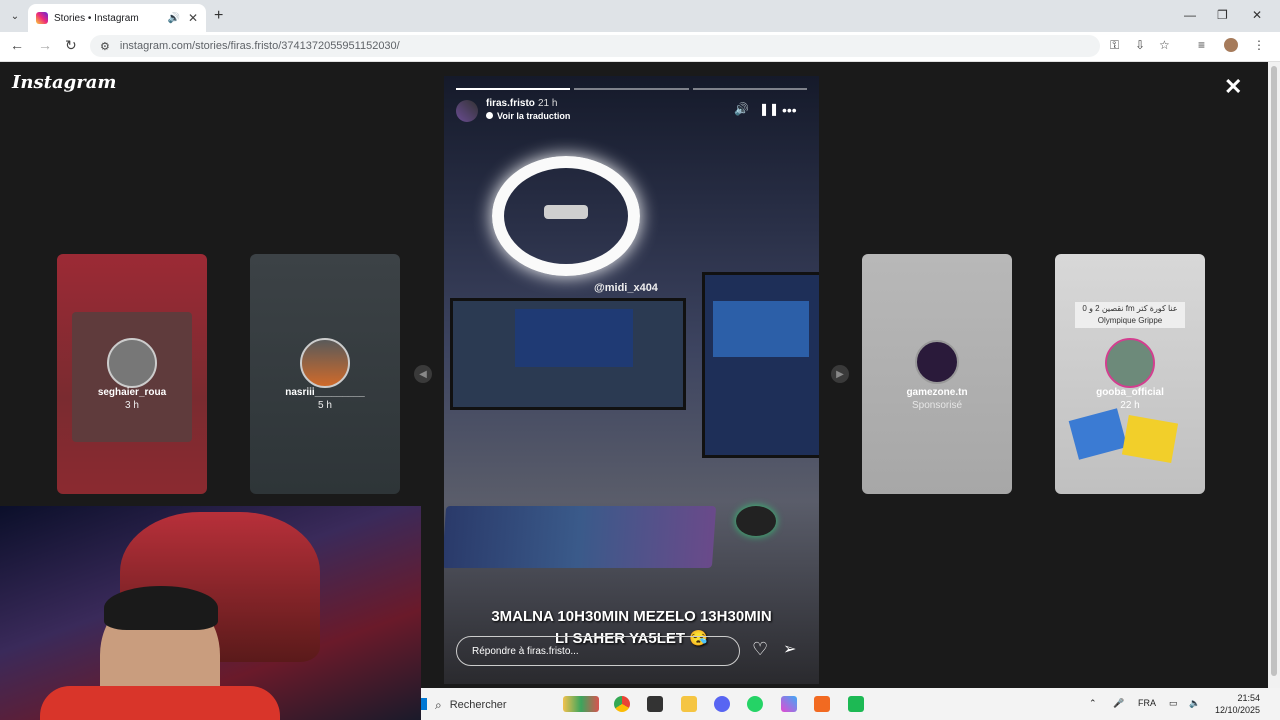 The width and height of the screenshot is (1280, 720). What do you see at coordinates (15, 16) in the screenshot?
I see `tab-list-chevron-icon: ⌄` at bounding box center [15, 16].